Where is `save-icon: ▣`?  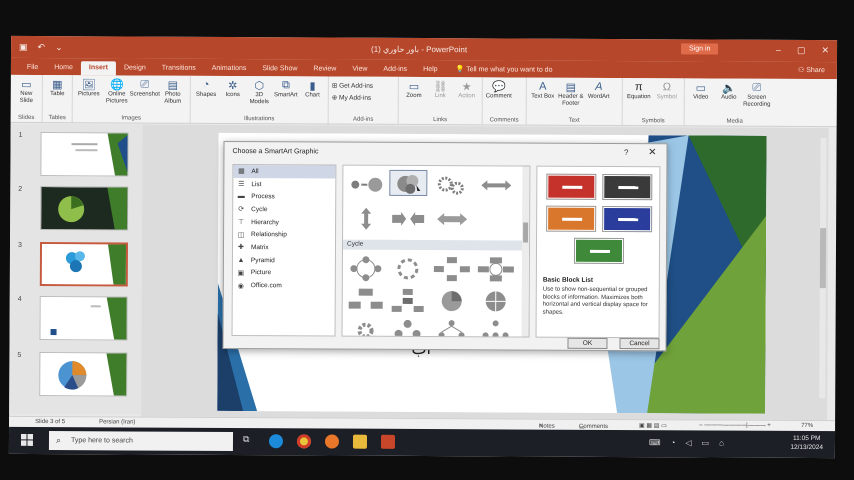 save-icon: ▣ is located at coordinates (23, 47).